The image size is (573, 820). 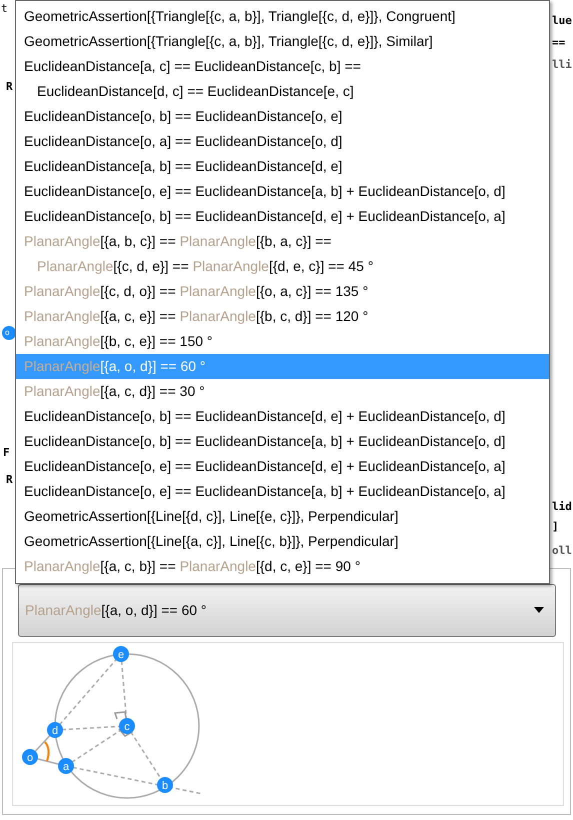 I want to click on menu-item: EuclideanDistance[o, e] == EuclideanDistance[d, e] + EuclideanDistance[o, a], so click(x=282, y=466).